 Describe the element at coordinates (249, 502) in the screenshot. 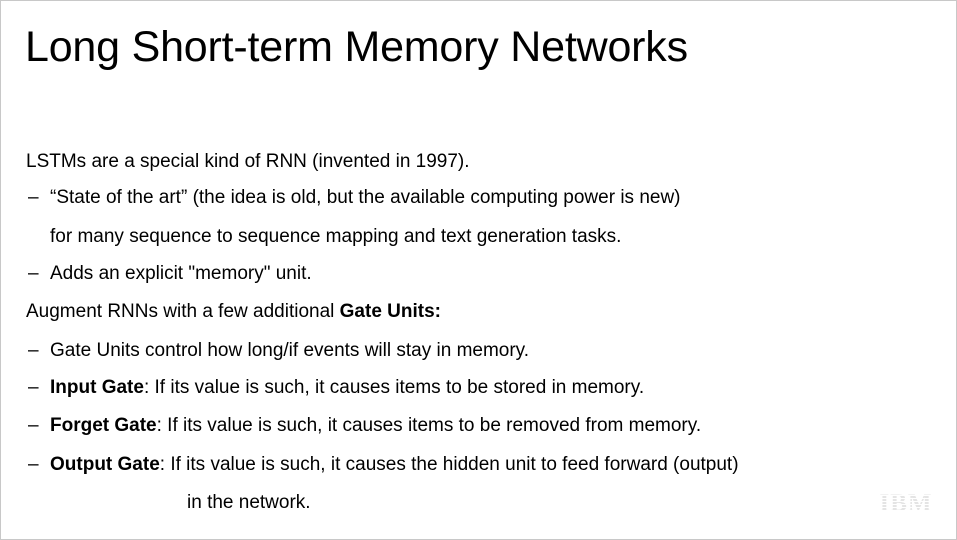

I see `bullet-output-gate-cont: in the network.` at that location.